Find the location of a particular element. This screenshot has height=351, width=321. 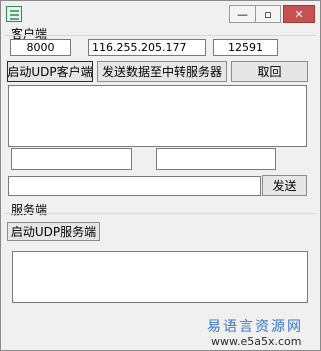

client-info-field-right is located at coordinates (216, 159).